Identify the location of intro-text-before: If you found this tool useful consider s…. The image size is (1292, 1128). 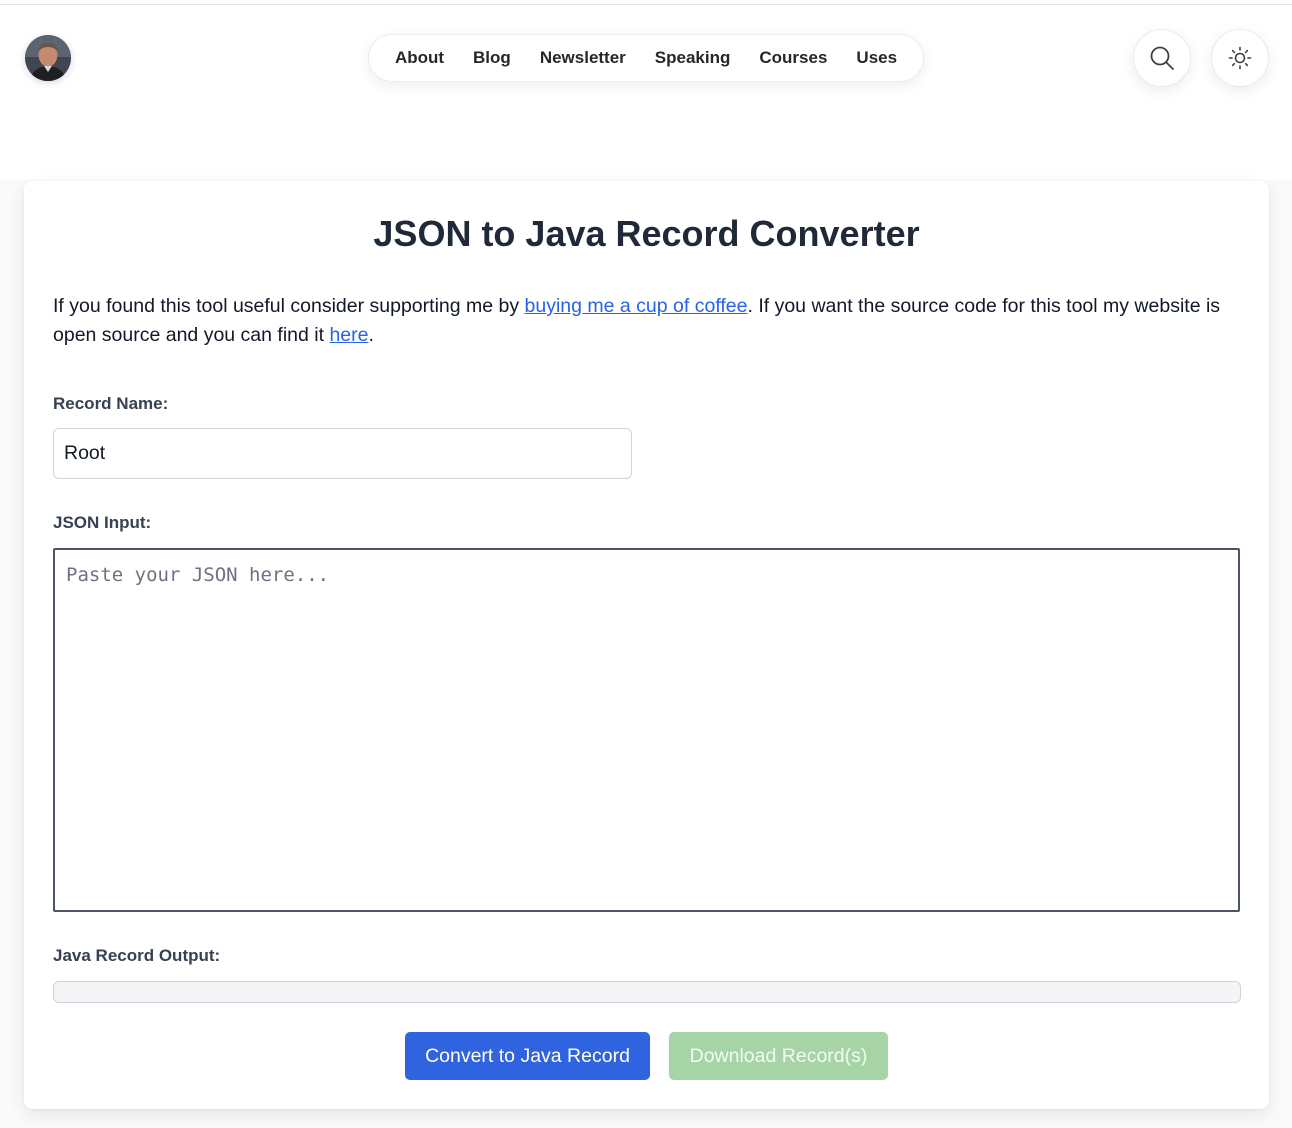
(289, 306).